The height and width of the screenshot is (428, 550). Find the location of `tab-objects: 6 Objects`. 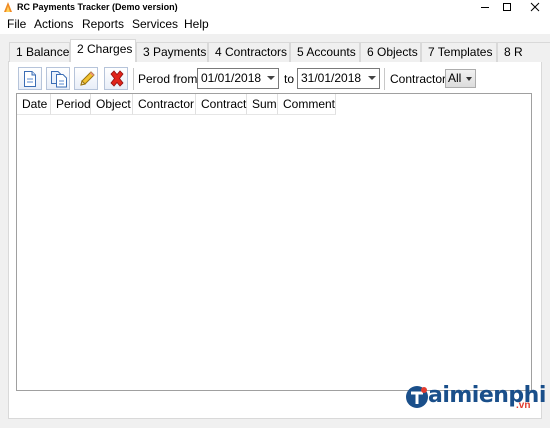

tab-objects: 6 Objects is located at coordinates (390, 52).